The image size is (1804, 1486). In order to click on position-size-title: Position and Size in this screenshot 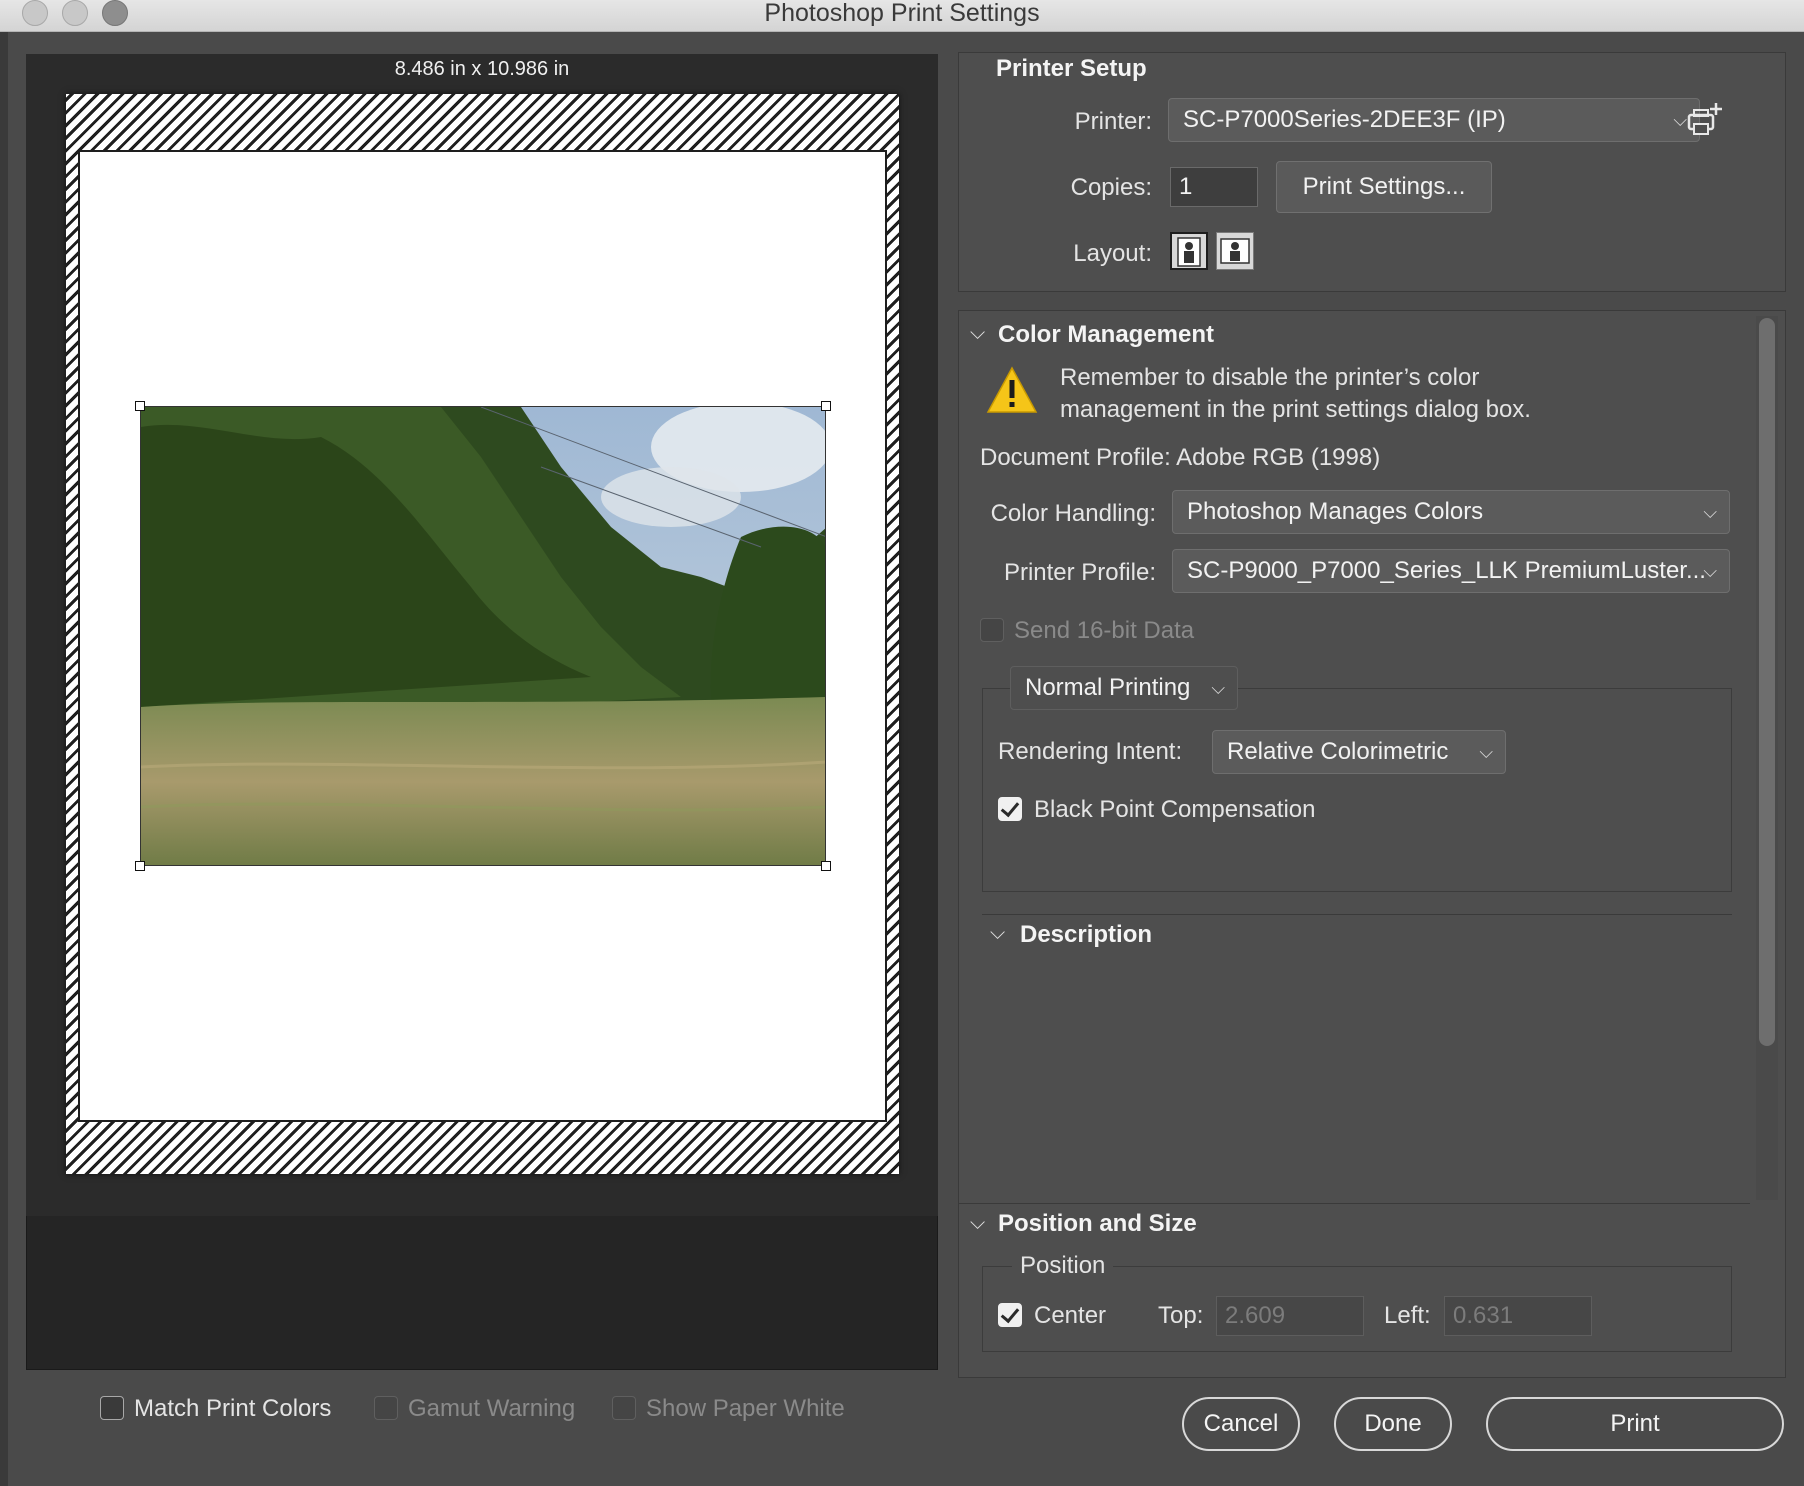, I will do `click(1097, 1223)`.